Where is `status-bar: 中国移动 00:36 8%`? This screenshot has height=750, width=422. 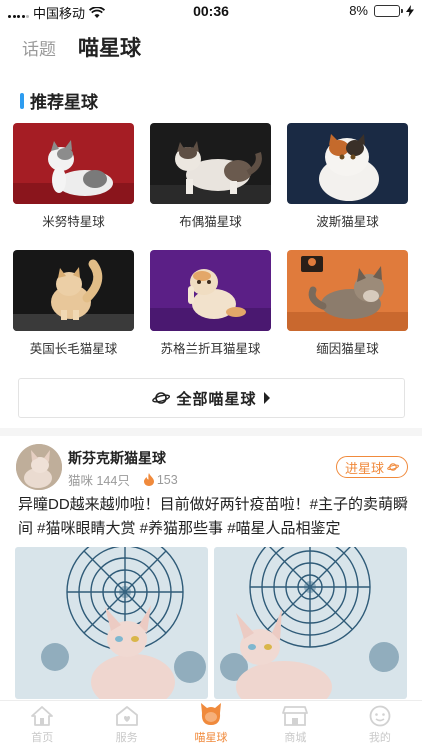
status-bar: 中国移动 00:36 8% is located at coordinates (211, 11).